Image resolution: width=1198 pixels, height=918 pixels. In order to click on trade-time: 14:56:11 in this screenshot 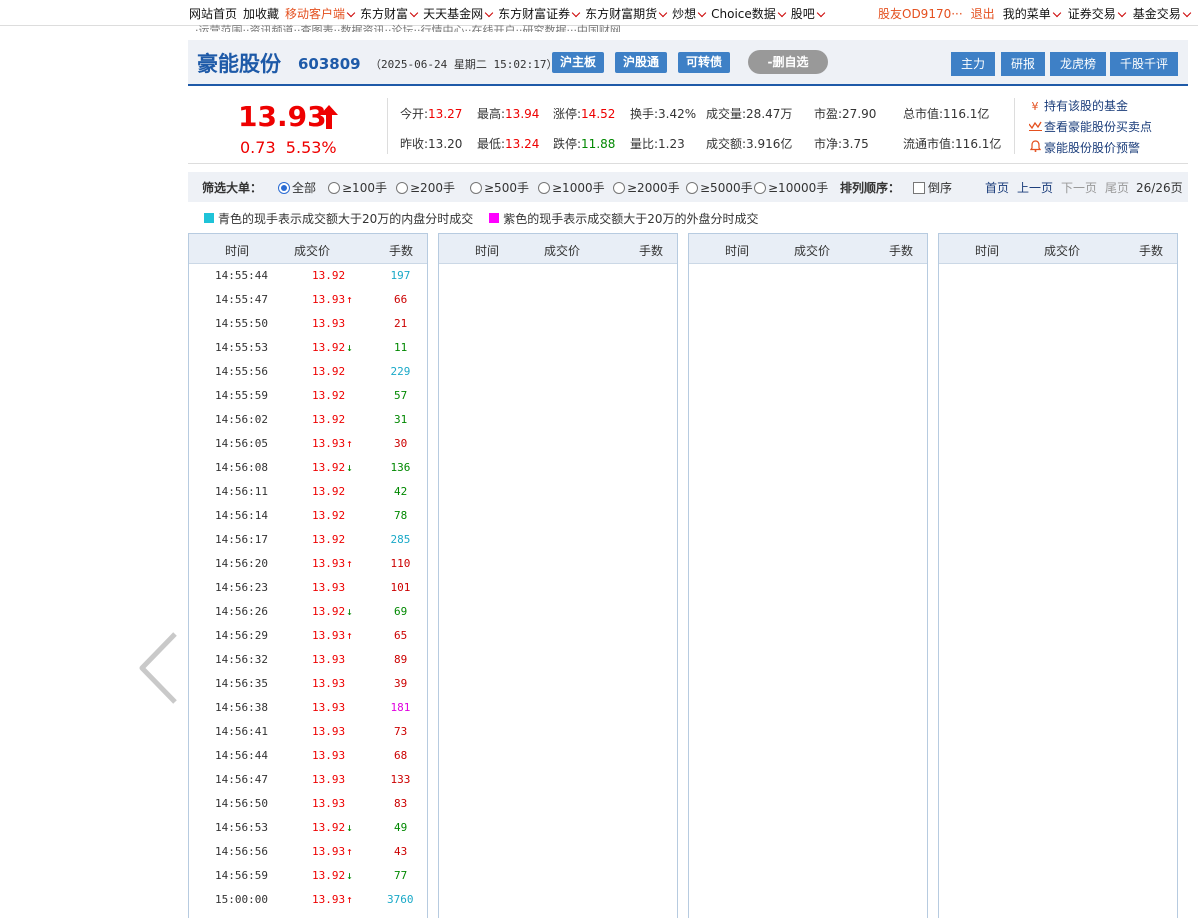, I will do `click(241, 491)`.